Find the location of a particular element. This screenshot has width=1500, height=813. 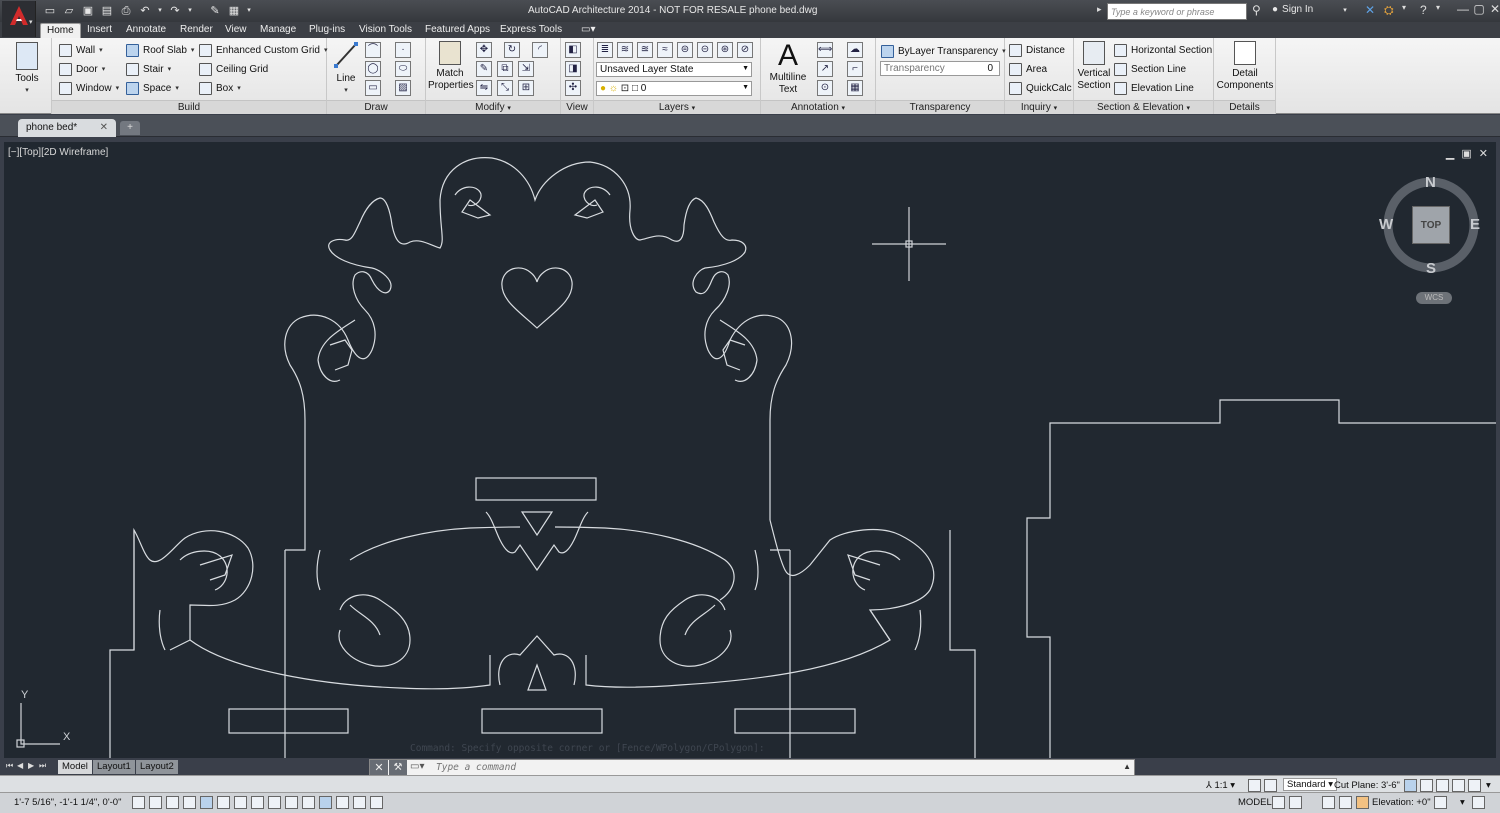

quick-view-layouts-icon is located at coordinates (1278, 802).